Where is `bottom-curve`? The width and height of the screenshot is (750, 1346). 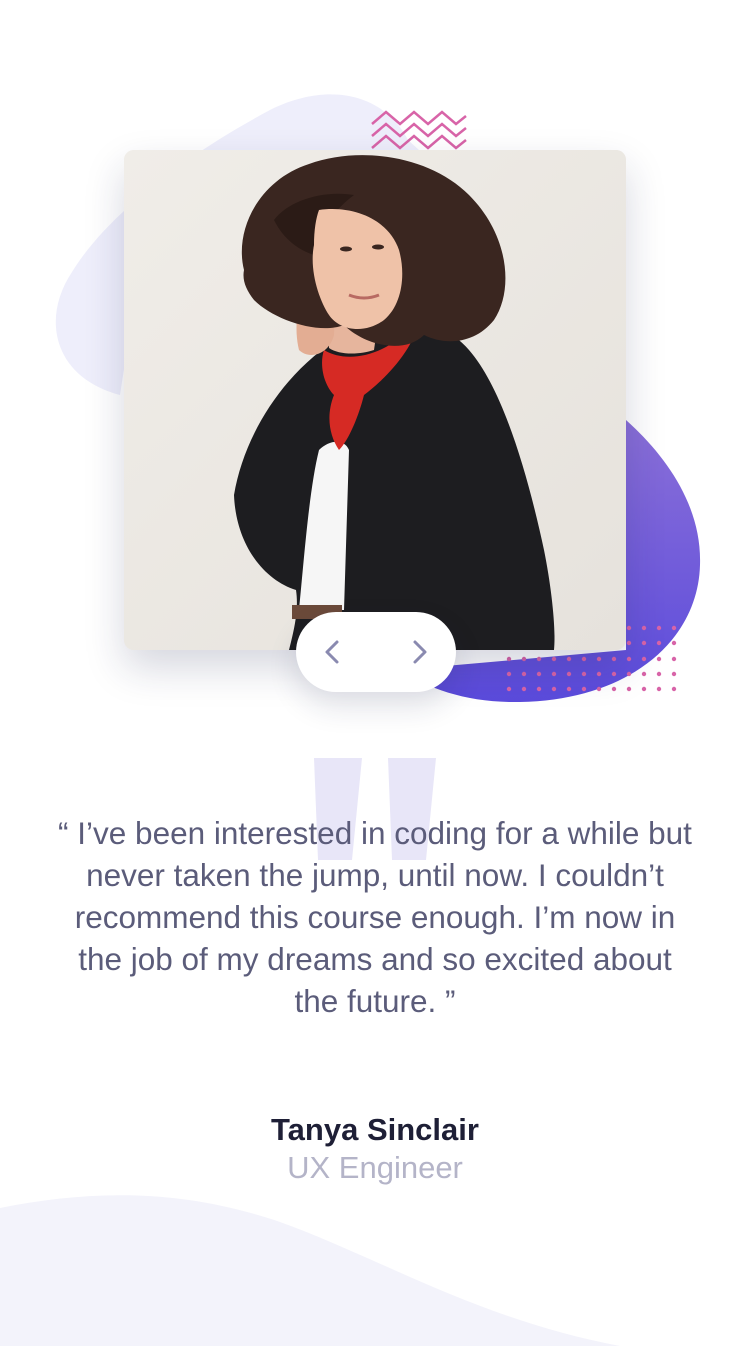
bottom-curve is located at coordinates (310, 1270).